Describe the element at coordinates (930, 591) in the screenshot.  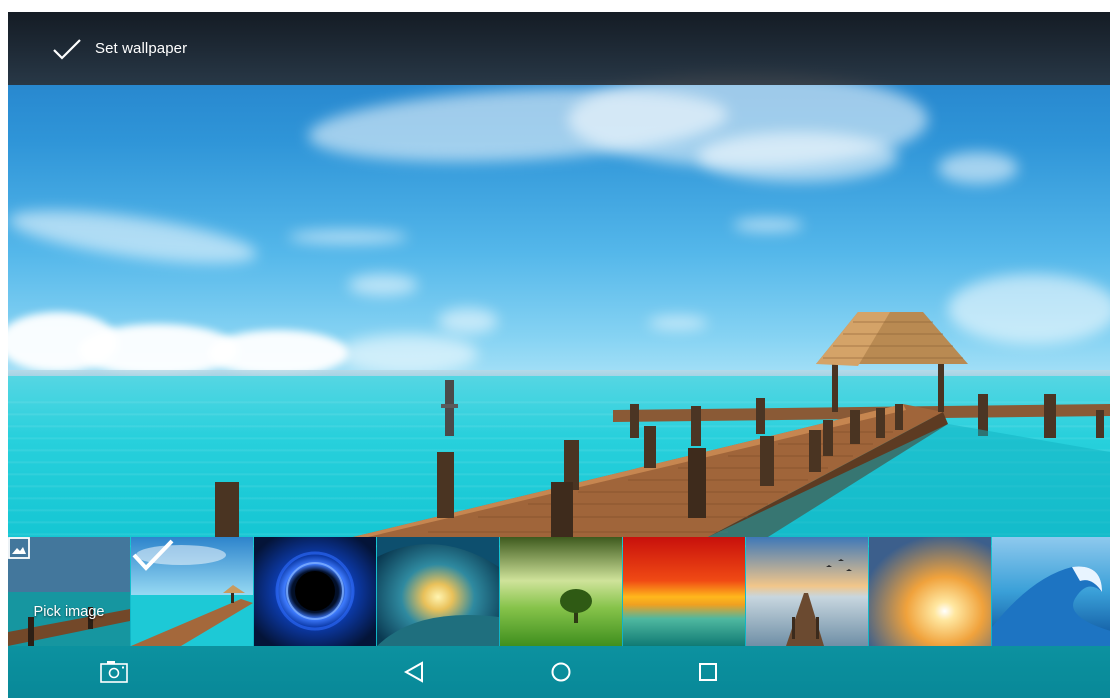
I see `wallpaper-thumbnail-sunburst-clouds` at that location.